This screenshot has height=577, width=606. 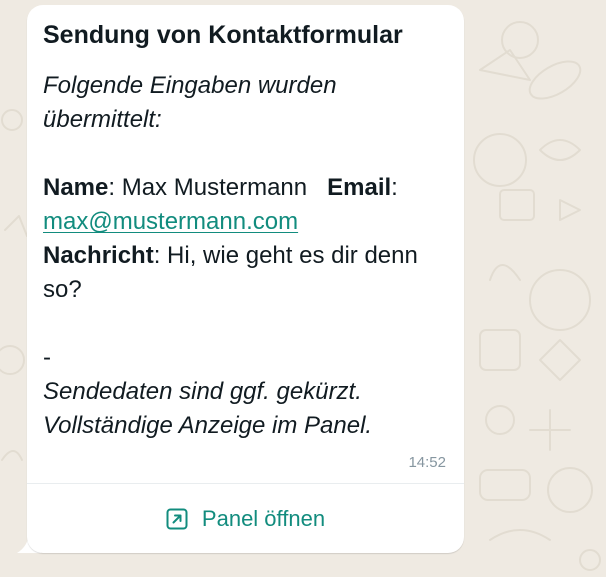 I want to click on email-label: Email, so click(x=359, y=187).